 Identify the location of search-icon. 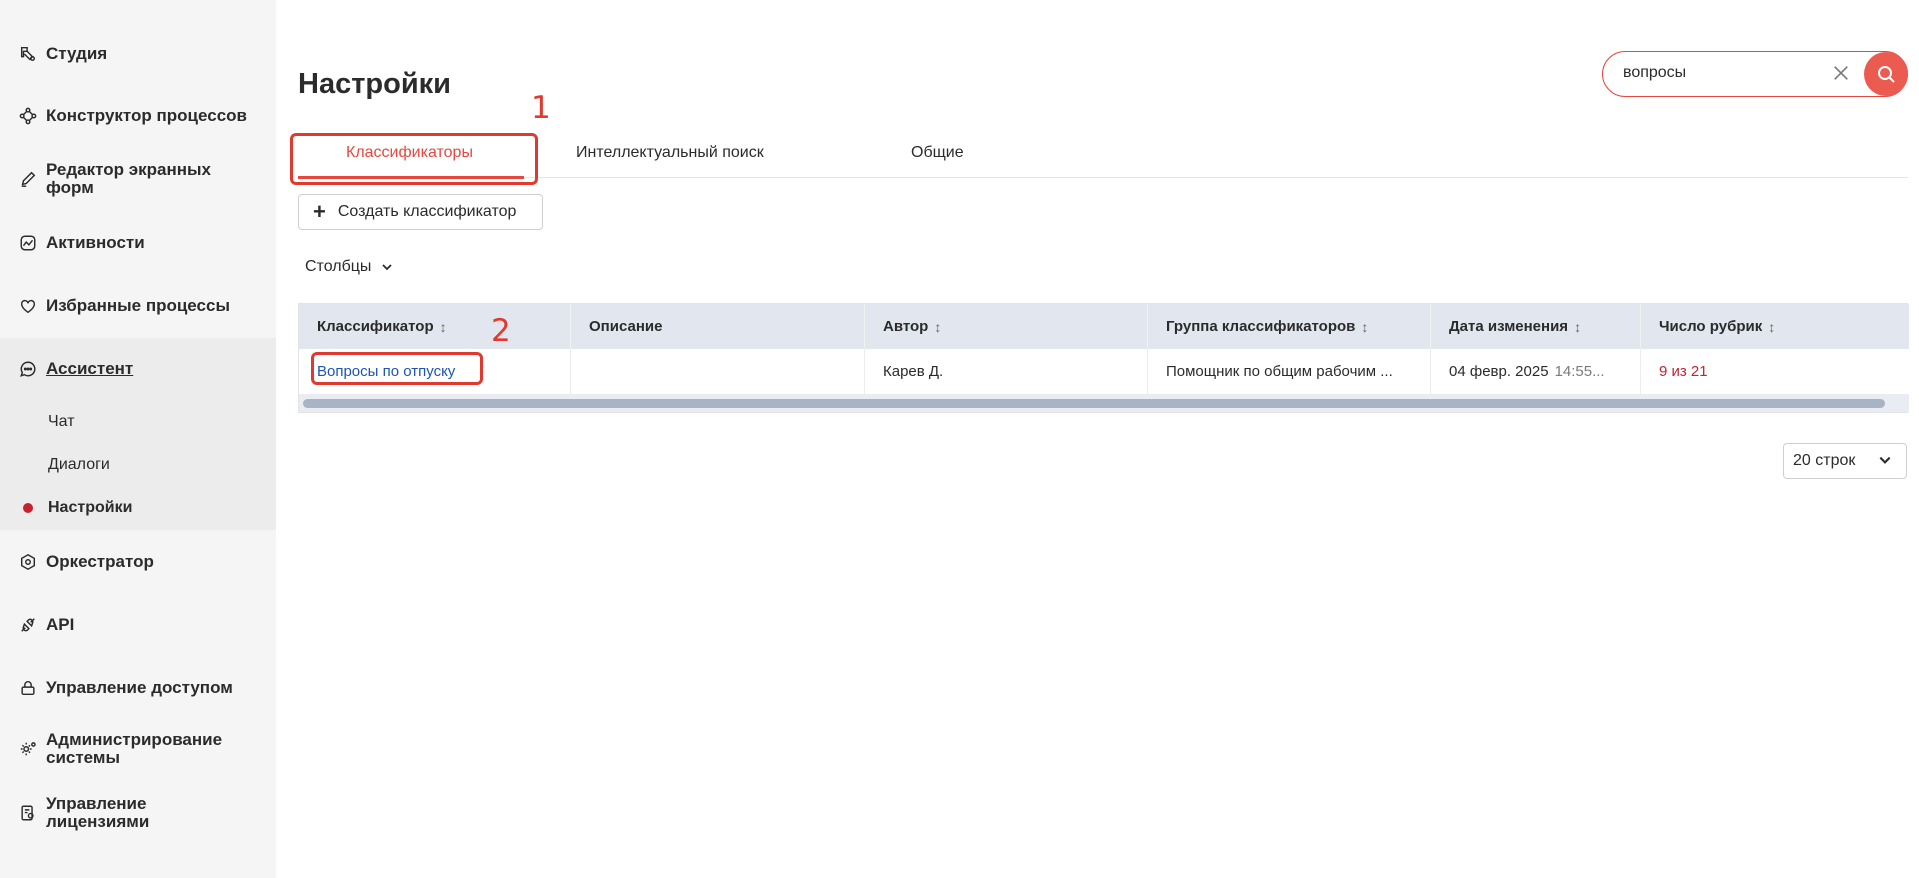
(1886, 74).